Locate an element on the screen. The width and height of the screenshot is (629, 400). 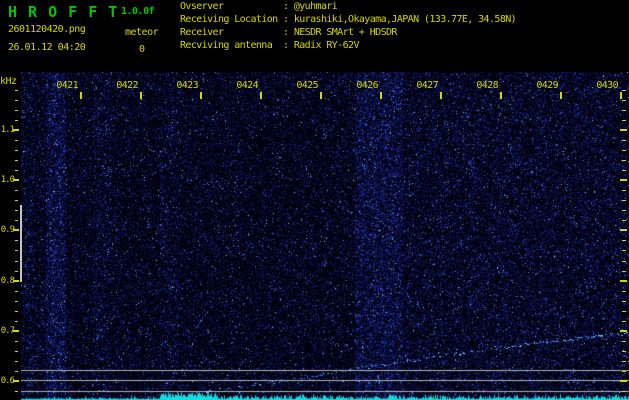
info-label: Ovserver is located at coordinates (202, 6).